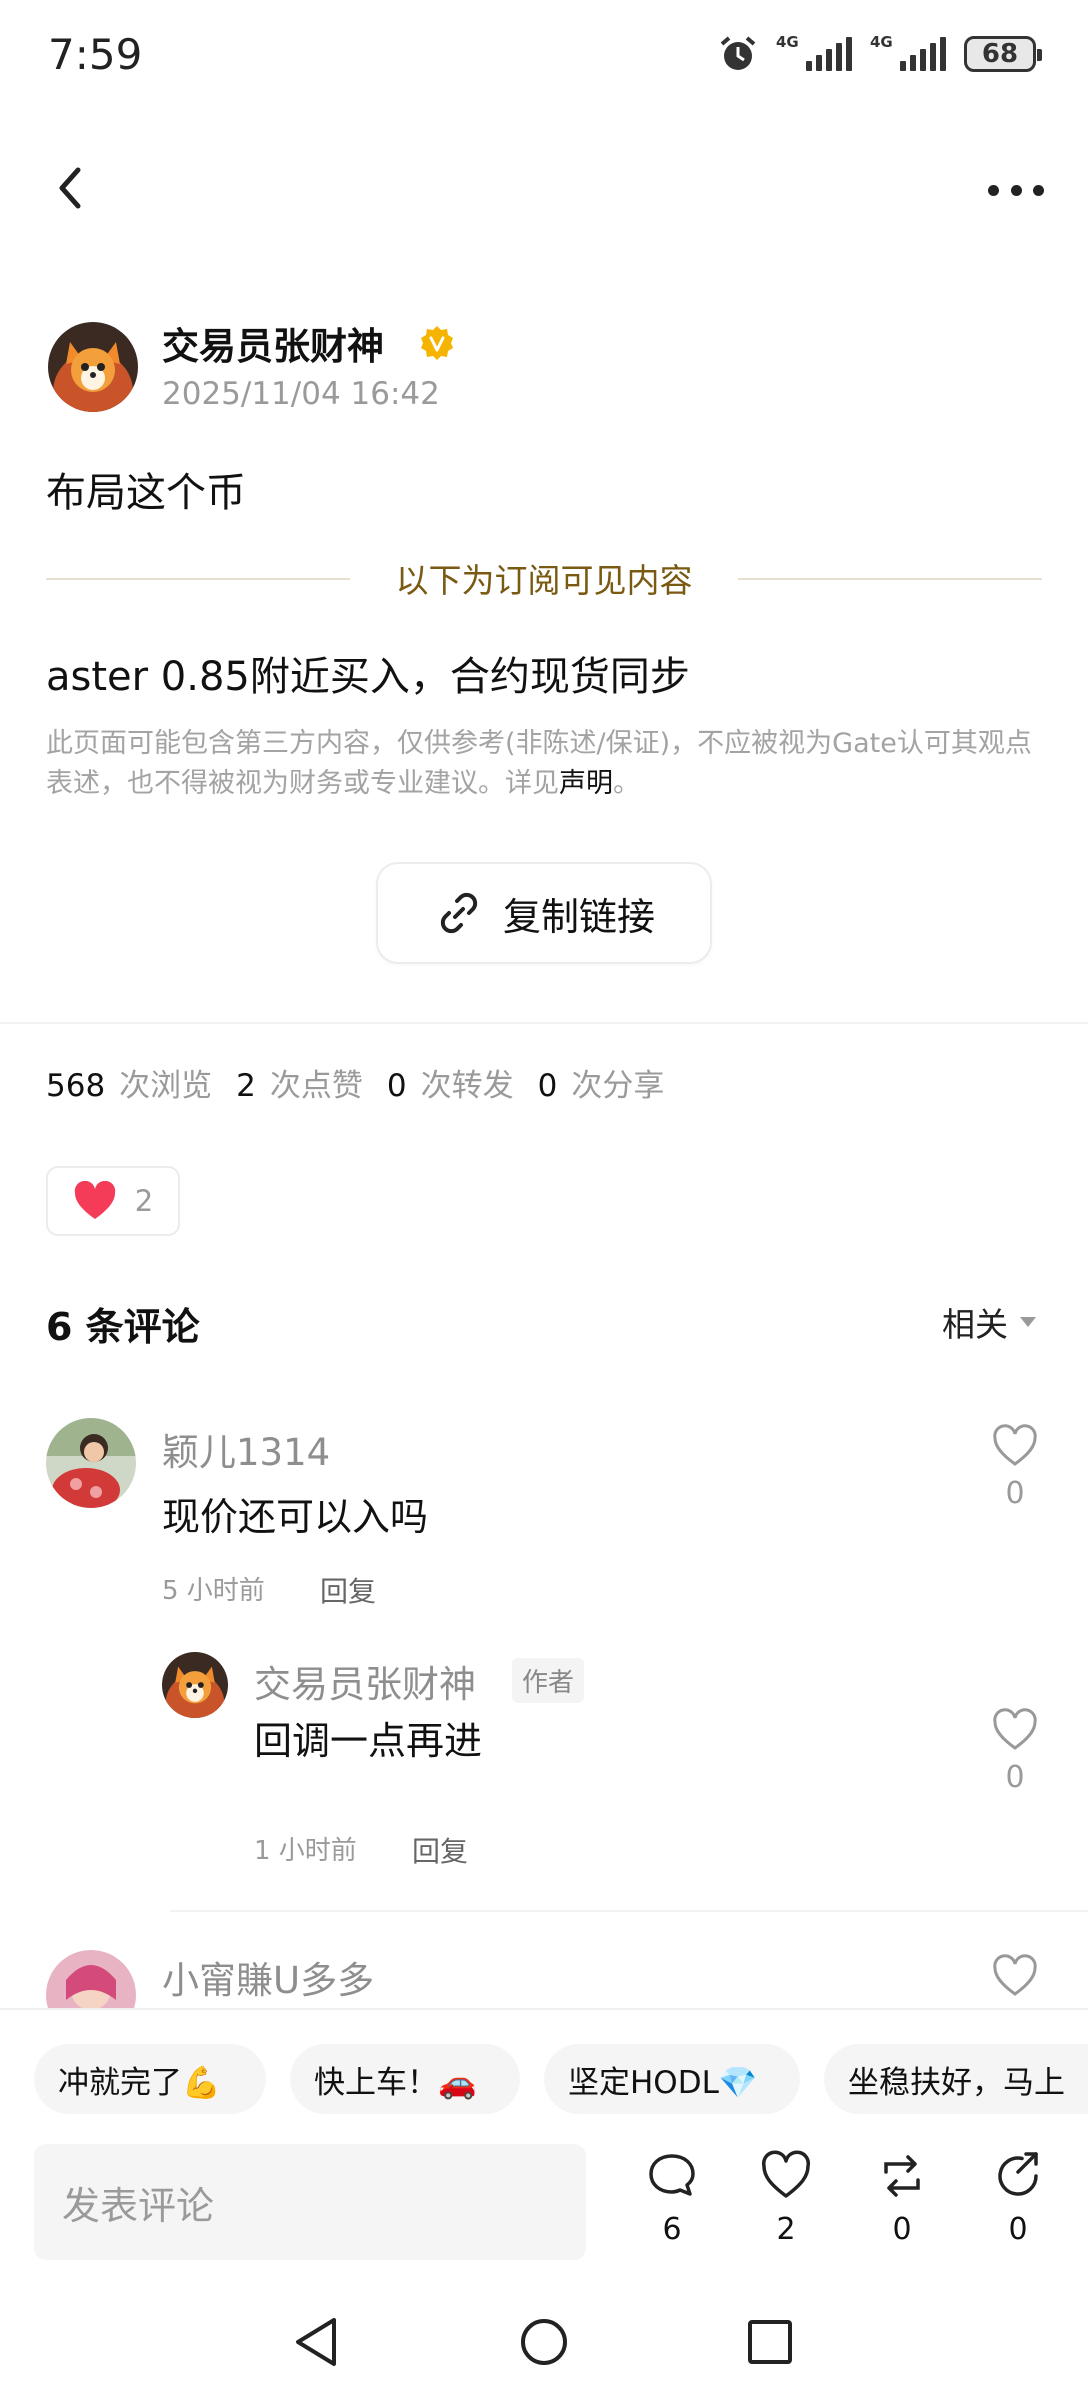 This screenshot has height=2400, width=1088. I want to click on section-divider, so click(544, 1023).